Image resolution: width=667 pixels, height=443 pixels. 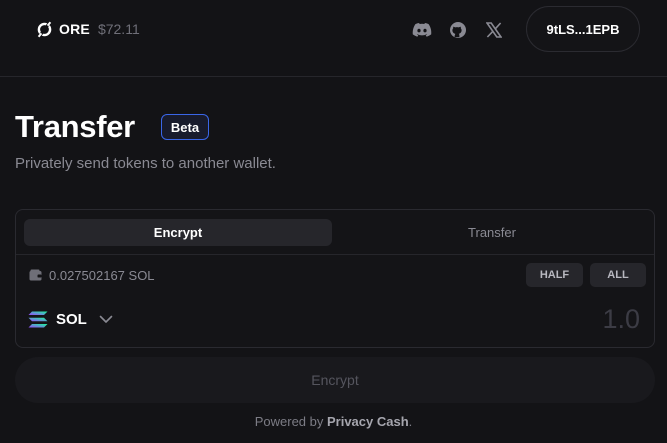 I want to click on wallet-button: 9tLS...1EPB, so click(x=583, y=29).